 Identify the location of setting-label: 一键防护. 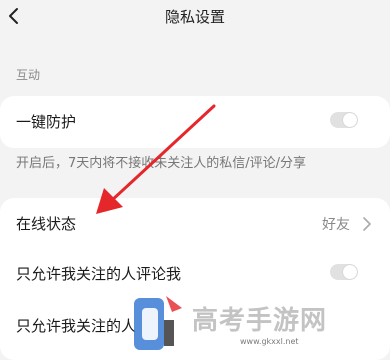
(46, 122).